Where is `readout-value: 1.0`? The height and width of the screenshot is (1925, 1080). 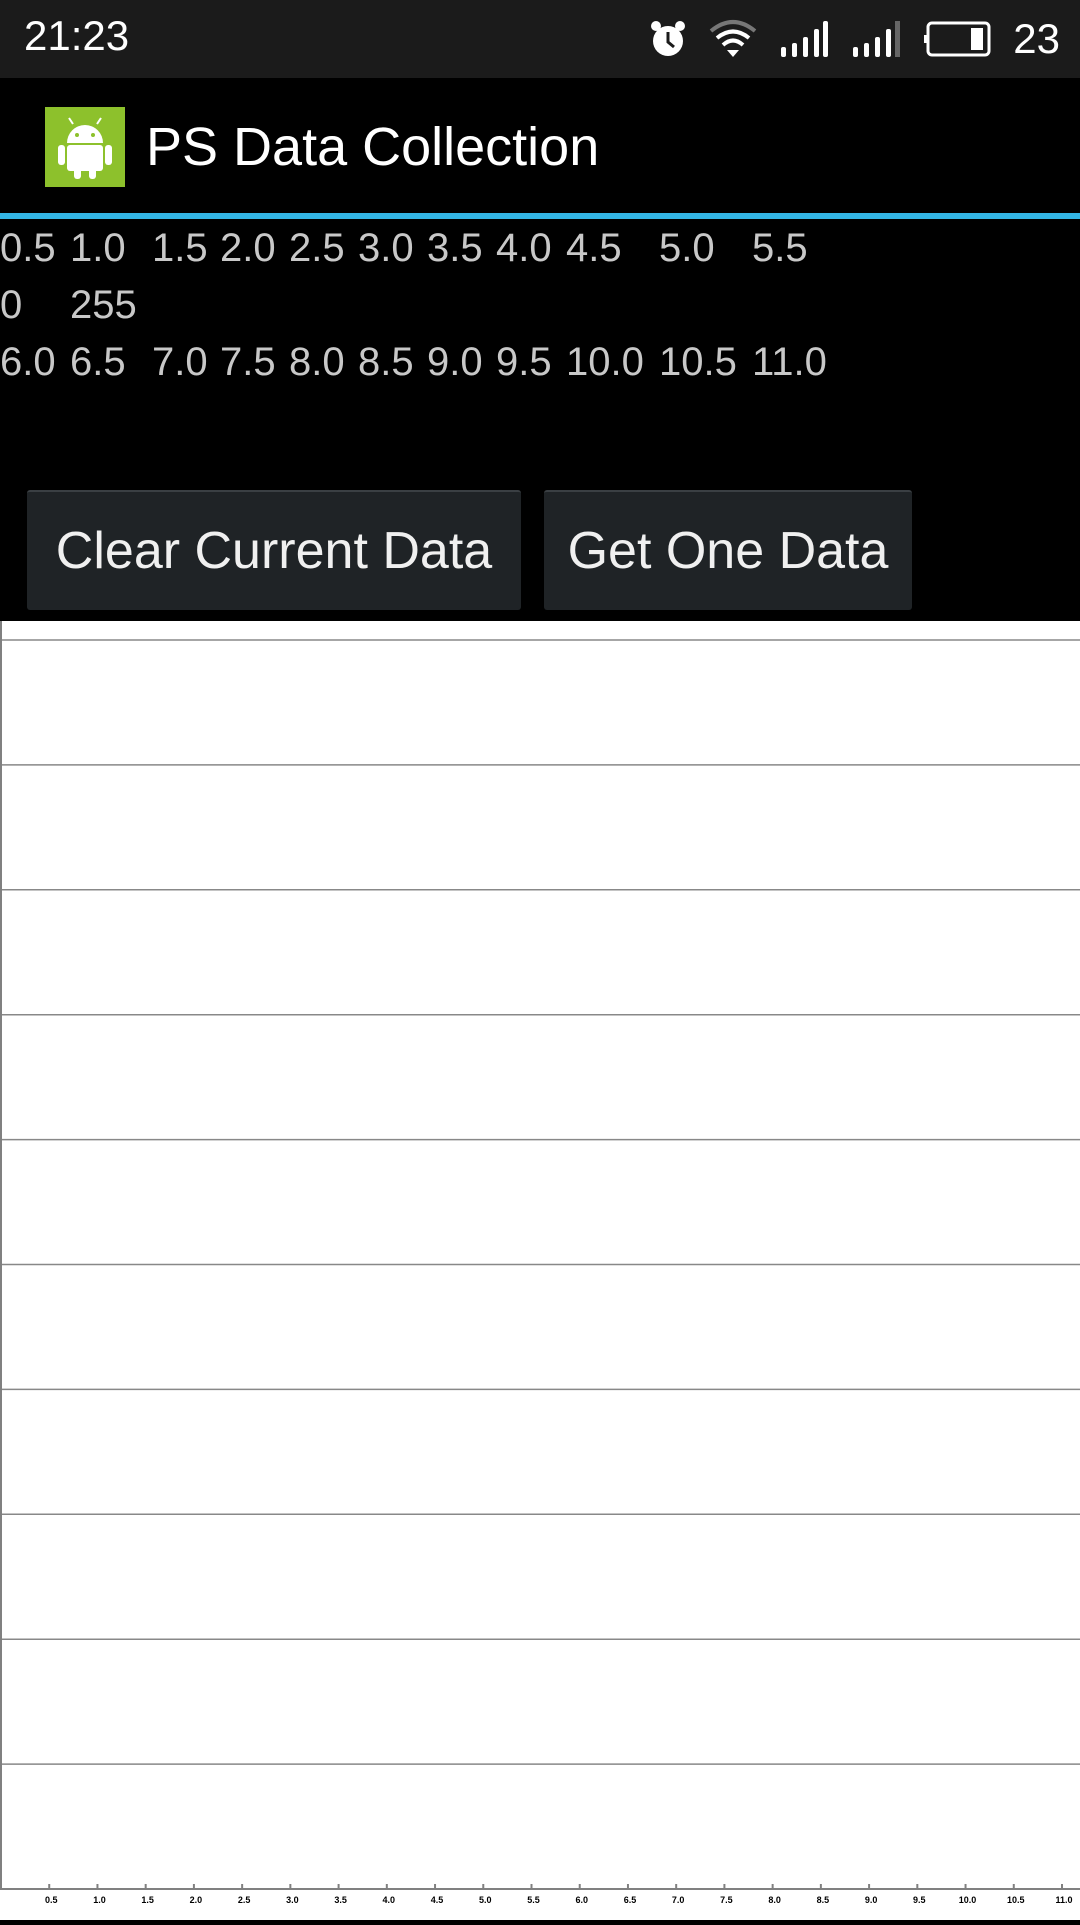 readout-value: 1.0 is located at coordinates (98, 248).